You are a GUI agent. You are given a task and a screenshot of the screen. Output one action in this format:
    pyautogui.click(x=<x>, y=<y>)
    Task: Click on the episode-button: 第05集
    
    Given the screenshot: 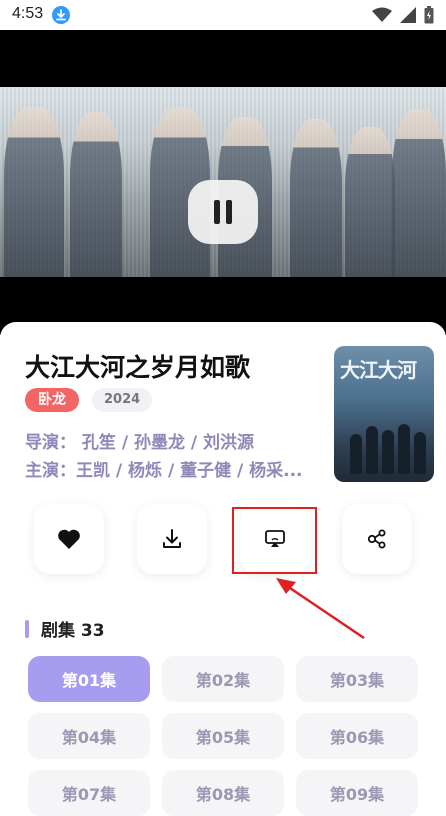 What is the action you would take?
    pyautogui.click(x=223, y=736)
    